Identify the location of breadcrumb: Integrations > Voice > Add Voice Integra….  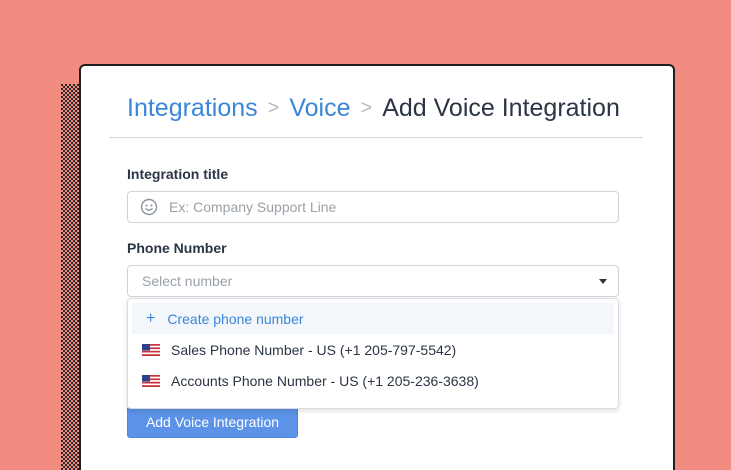
(373, 108).